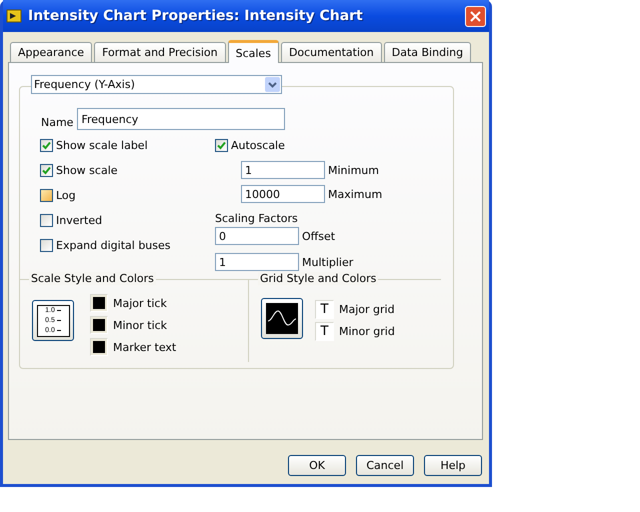 This screenshot has width=640, height=512. Describe the element at coordinates (317, 465) in the screenshot. I see `dialog-button: OK` at that location.